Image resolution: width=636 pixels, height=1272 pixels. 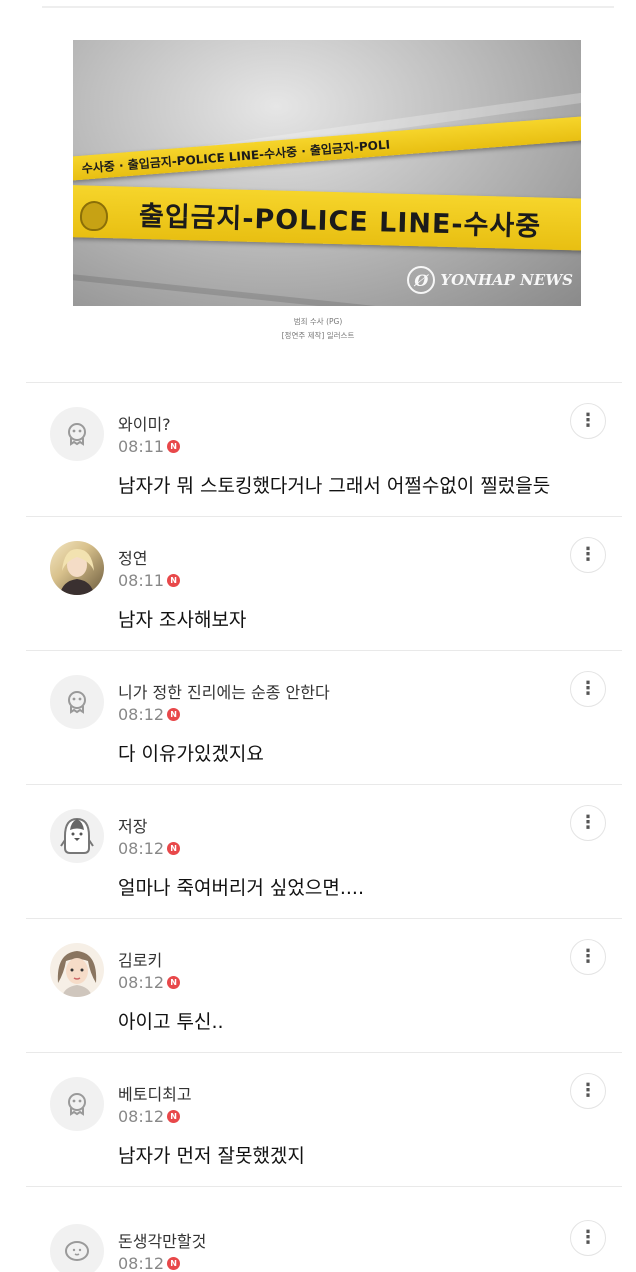 I want to click on top-divider, so click(x=328, y=7).